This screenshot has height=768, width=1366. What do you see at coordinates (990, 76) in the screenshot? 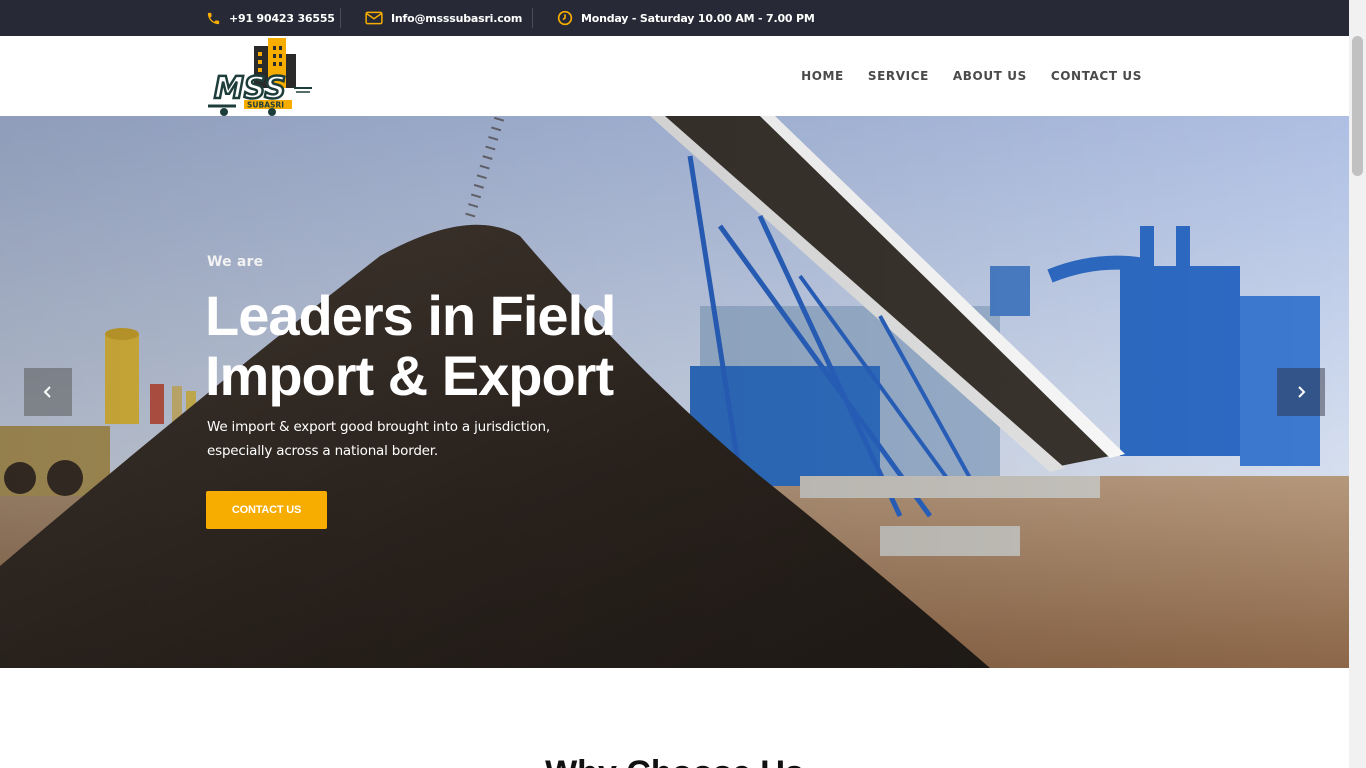
I see `nav-about-us: ABOUT US` at bounding box center [990, 76].